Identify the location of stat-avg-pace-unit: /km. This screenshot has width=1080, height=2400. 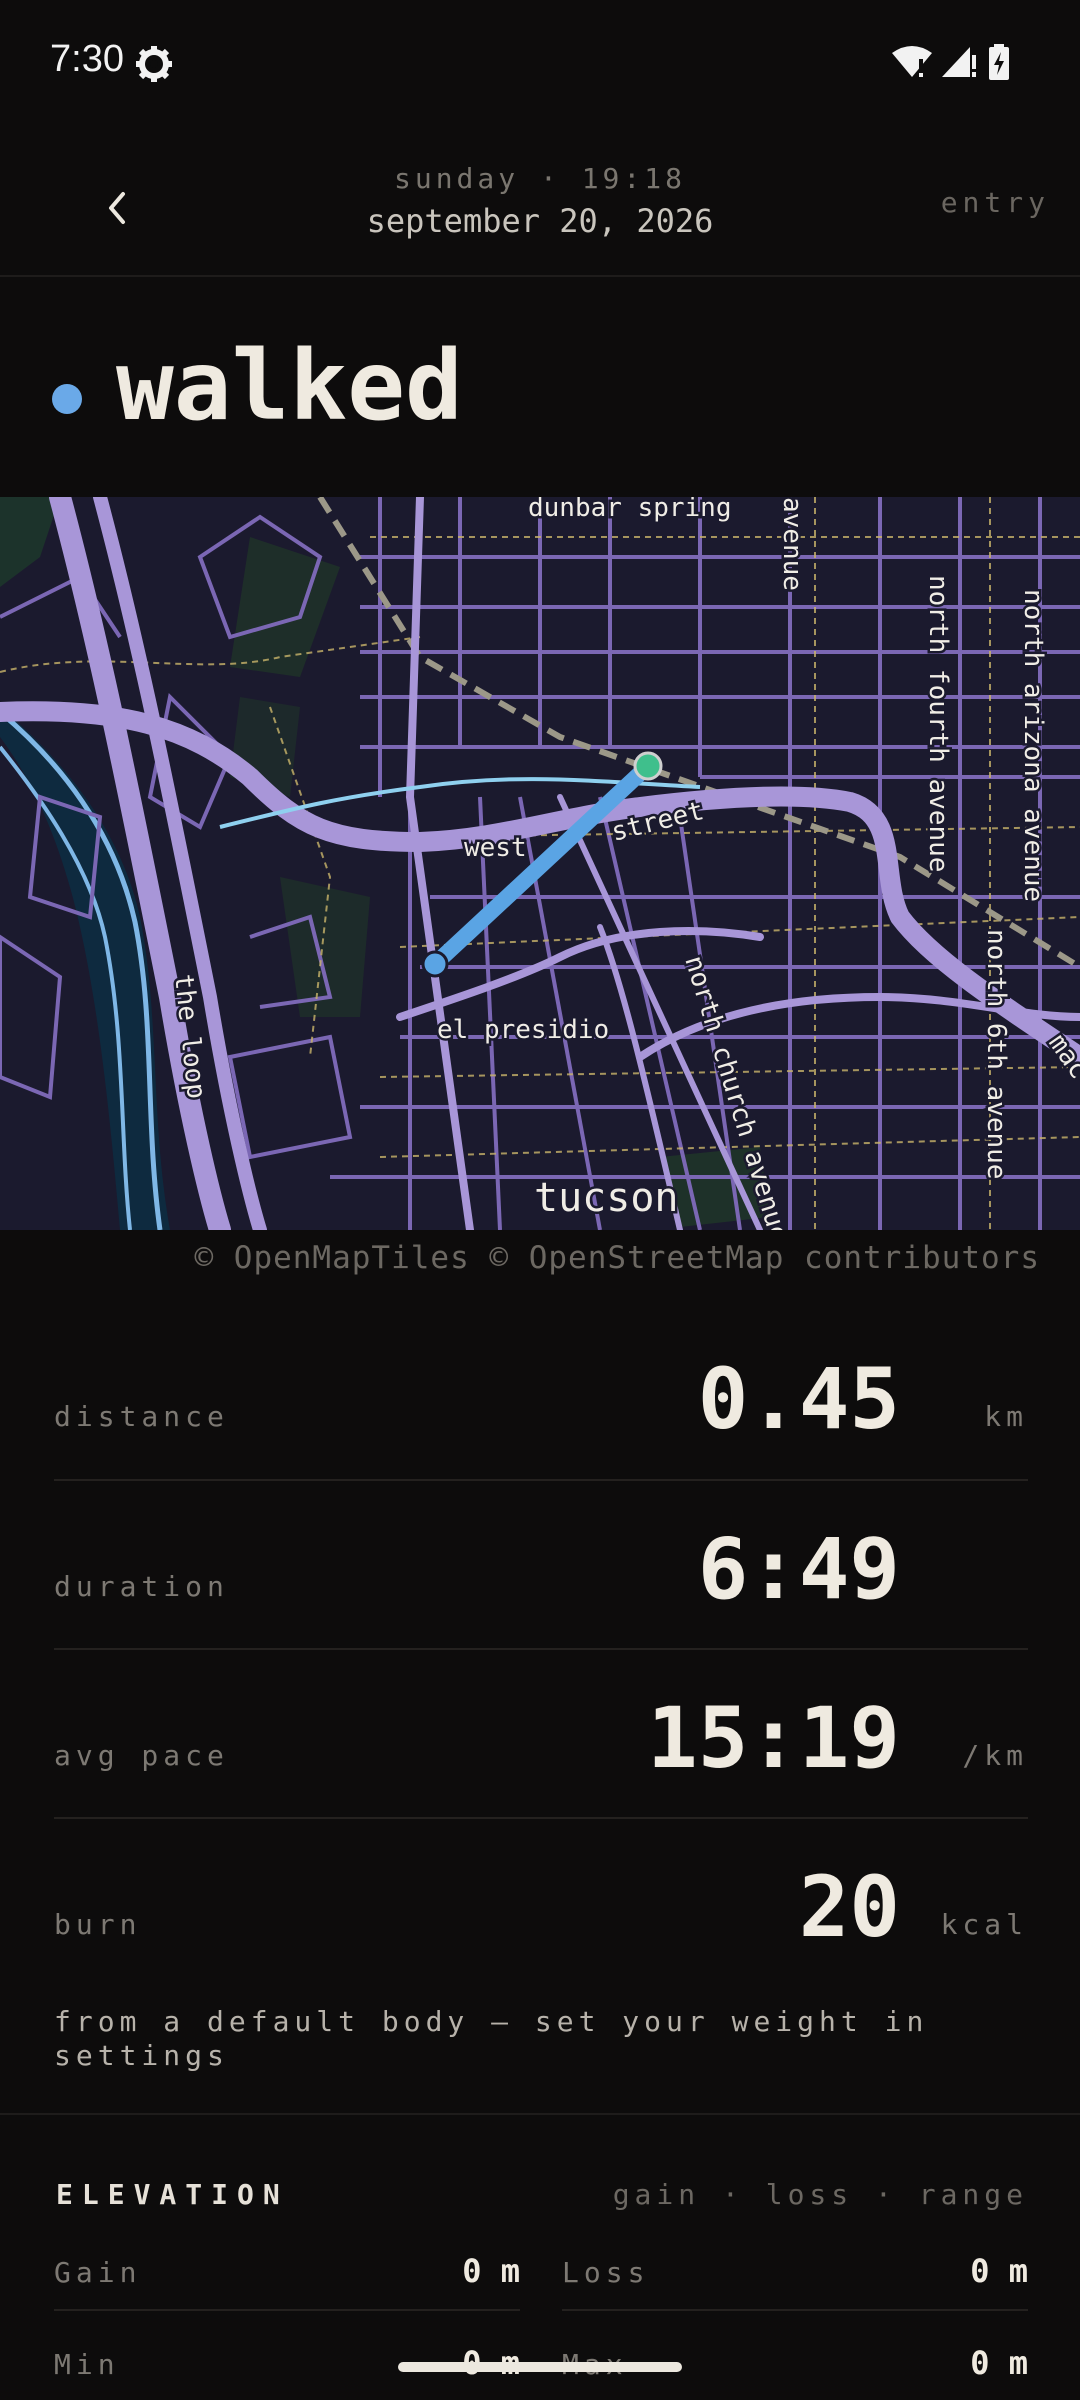
(995, 1755).